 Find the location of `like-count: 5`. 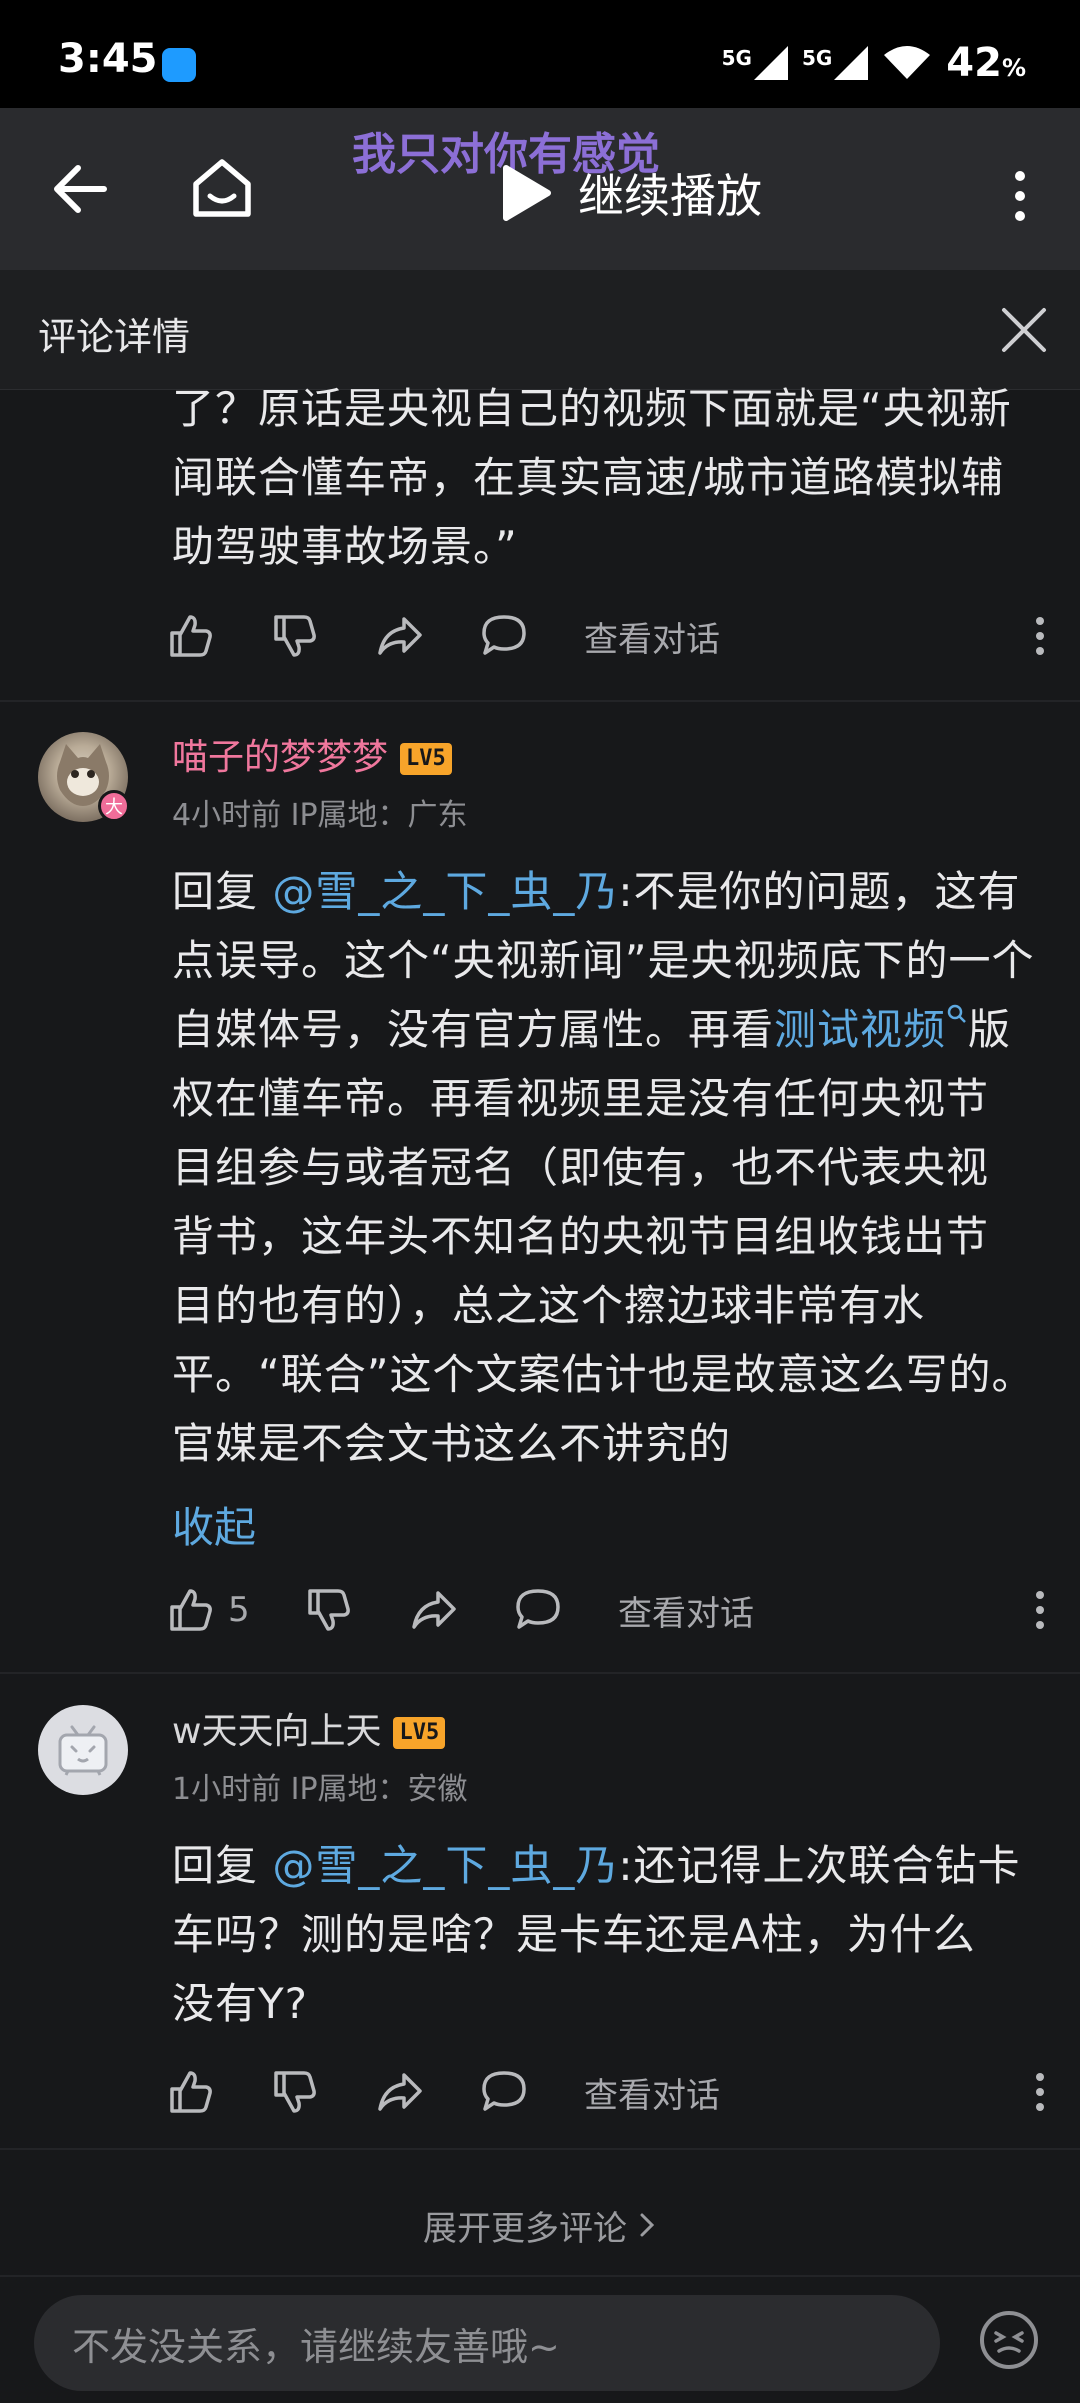

like-count: 5 is located at coordinates (239, 1610).